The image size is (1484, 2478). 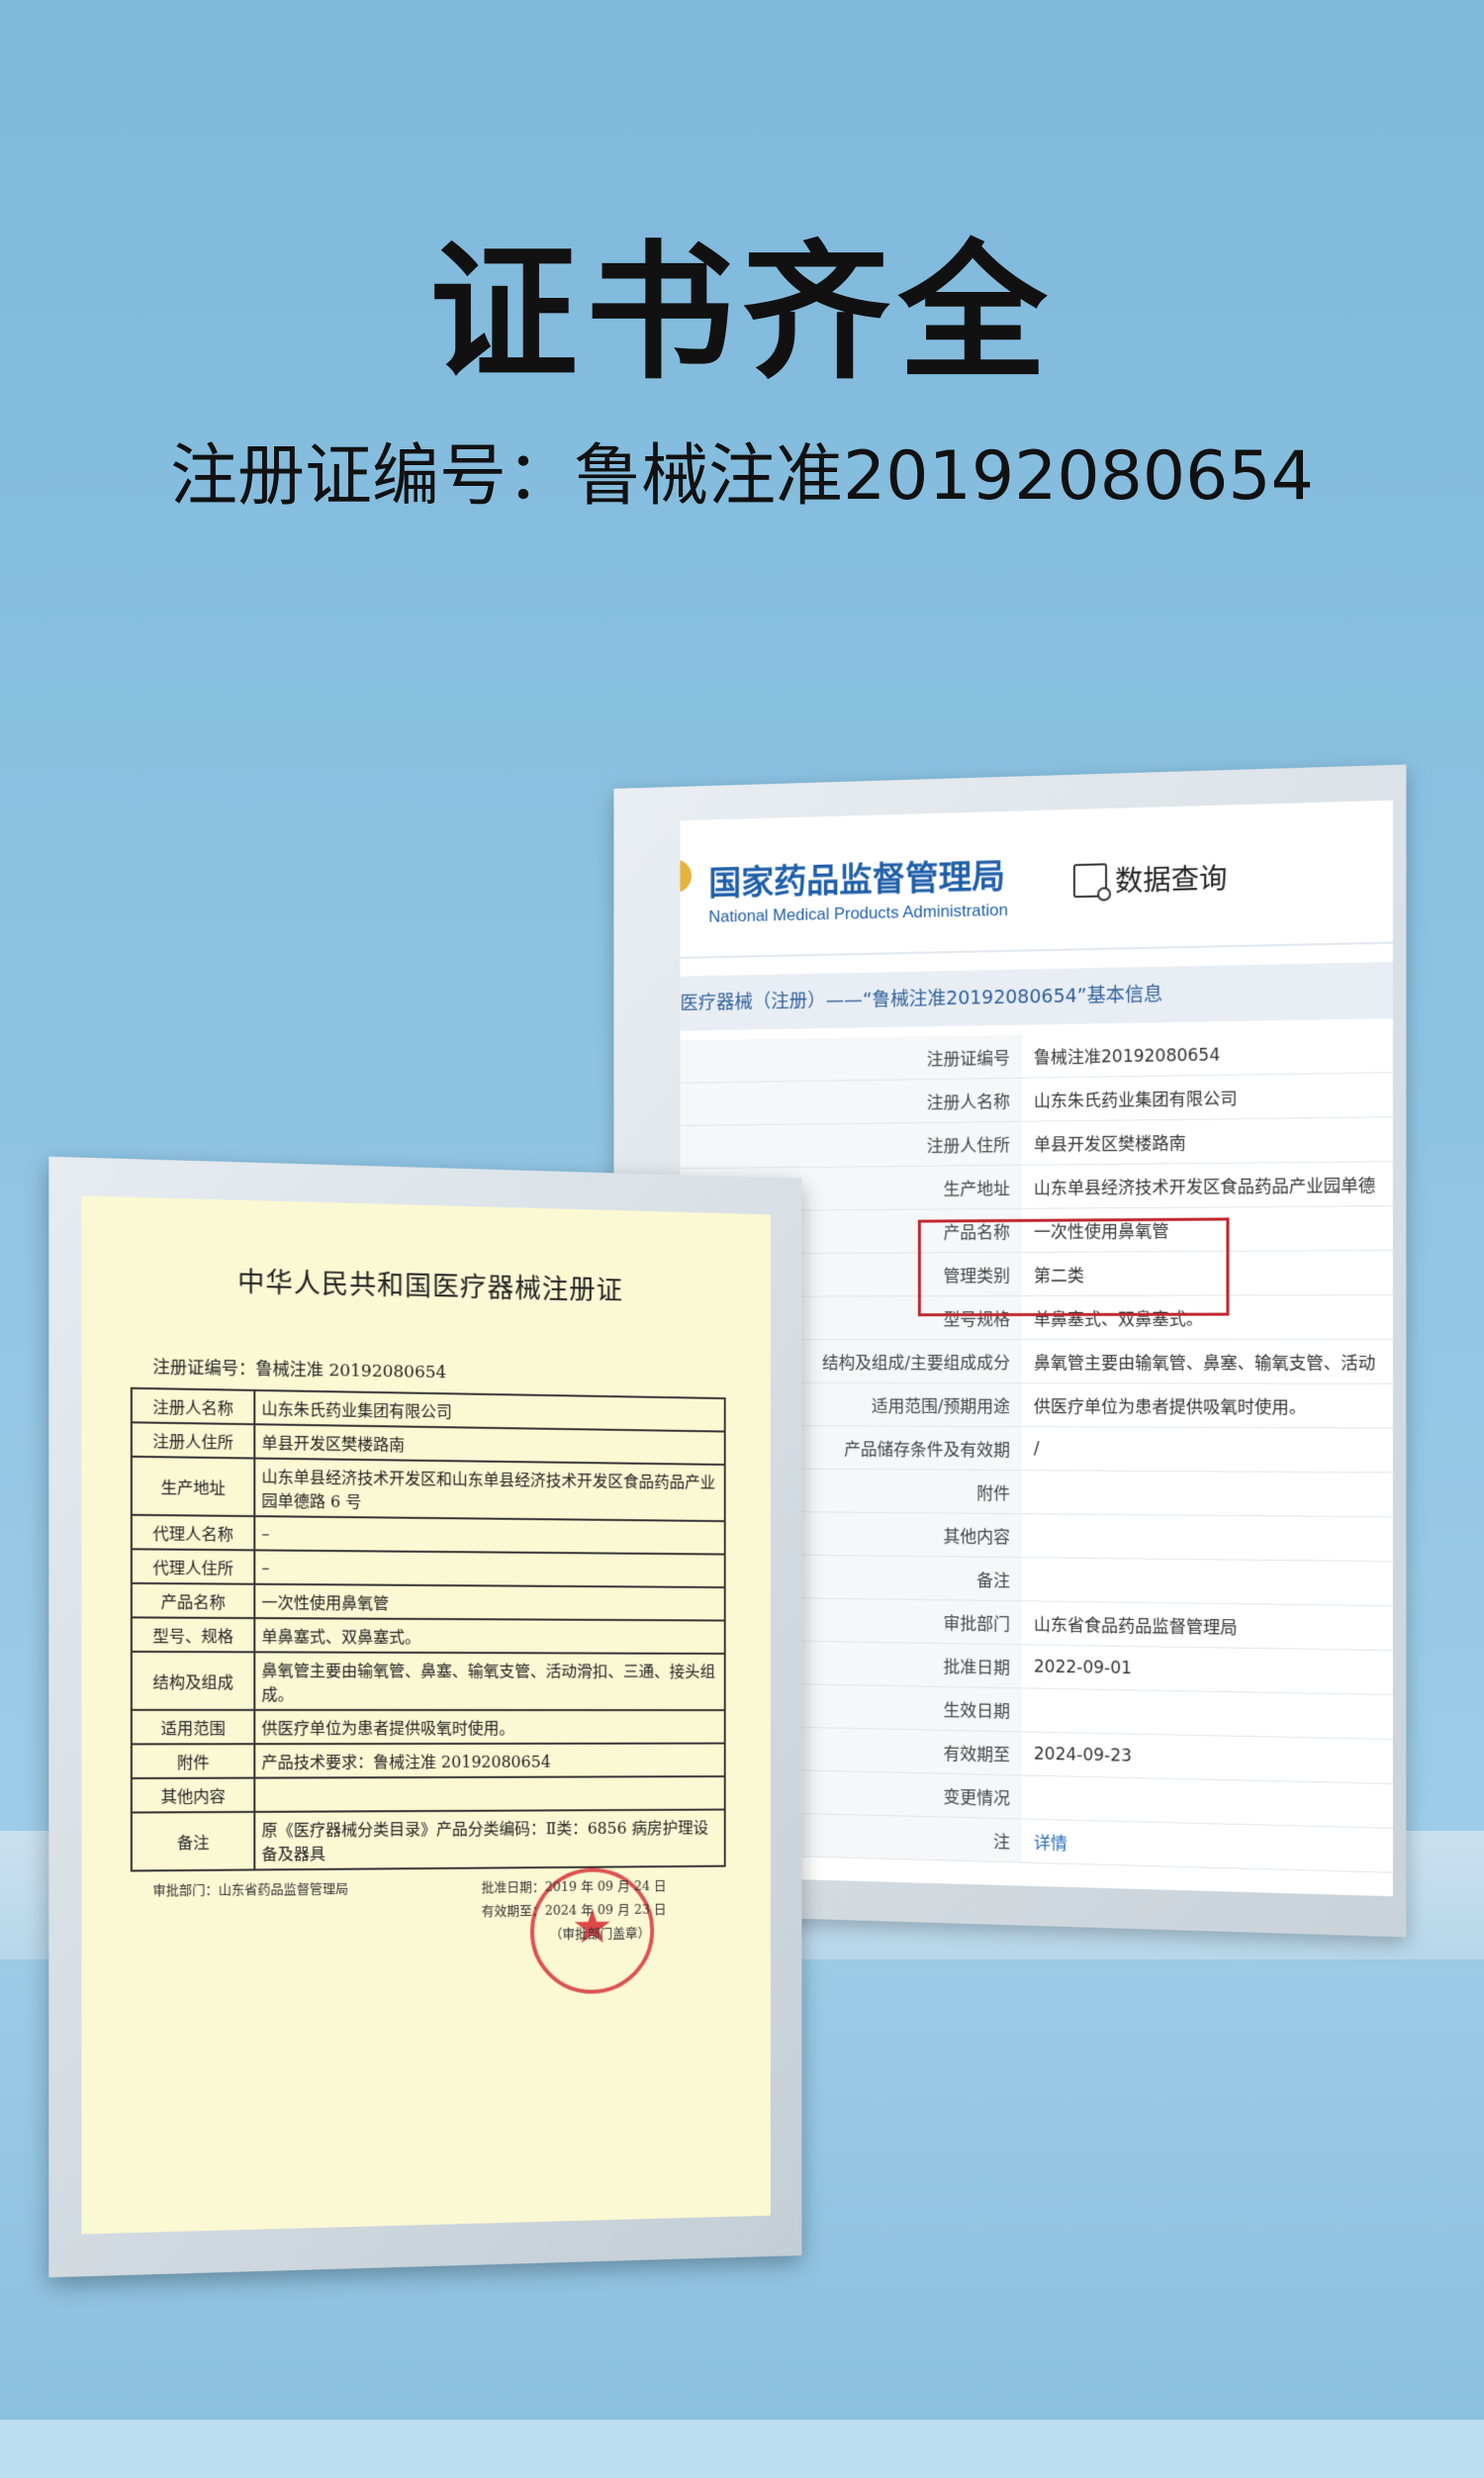 What do you see at coordinates (1050, 1845) in the screenshot?
I see `details-link: 详情` at bounding box center [1050, 1845].